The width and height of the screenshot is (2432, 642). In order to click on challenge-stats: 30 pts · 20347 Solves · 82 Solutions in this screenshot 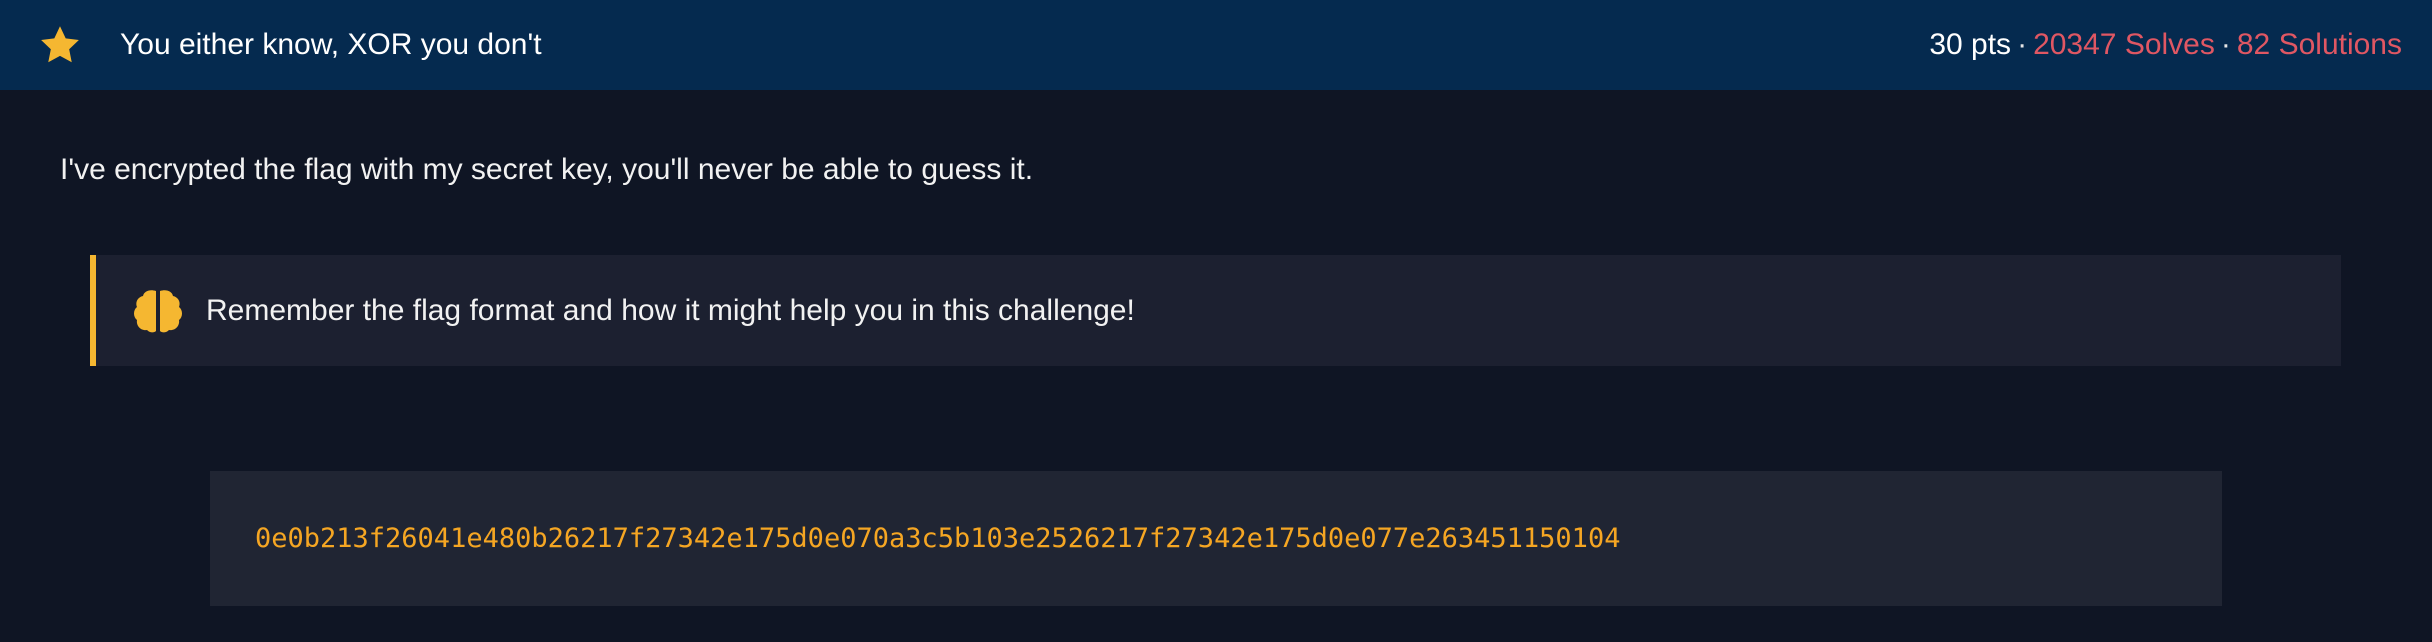, I will do `click(2165, 45)`.